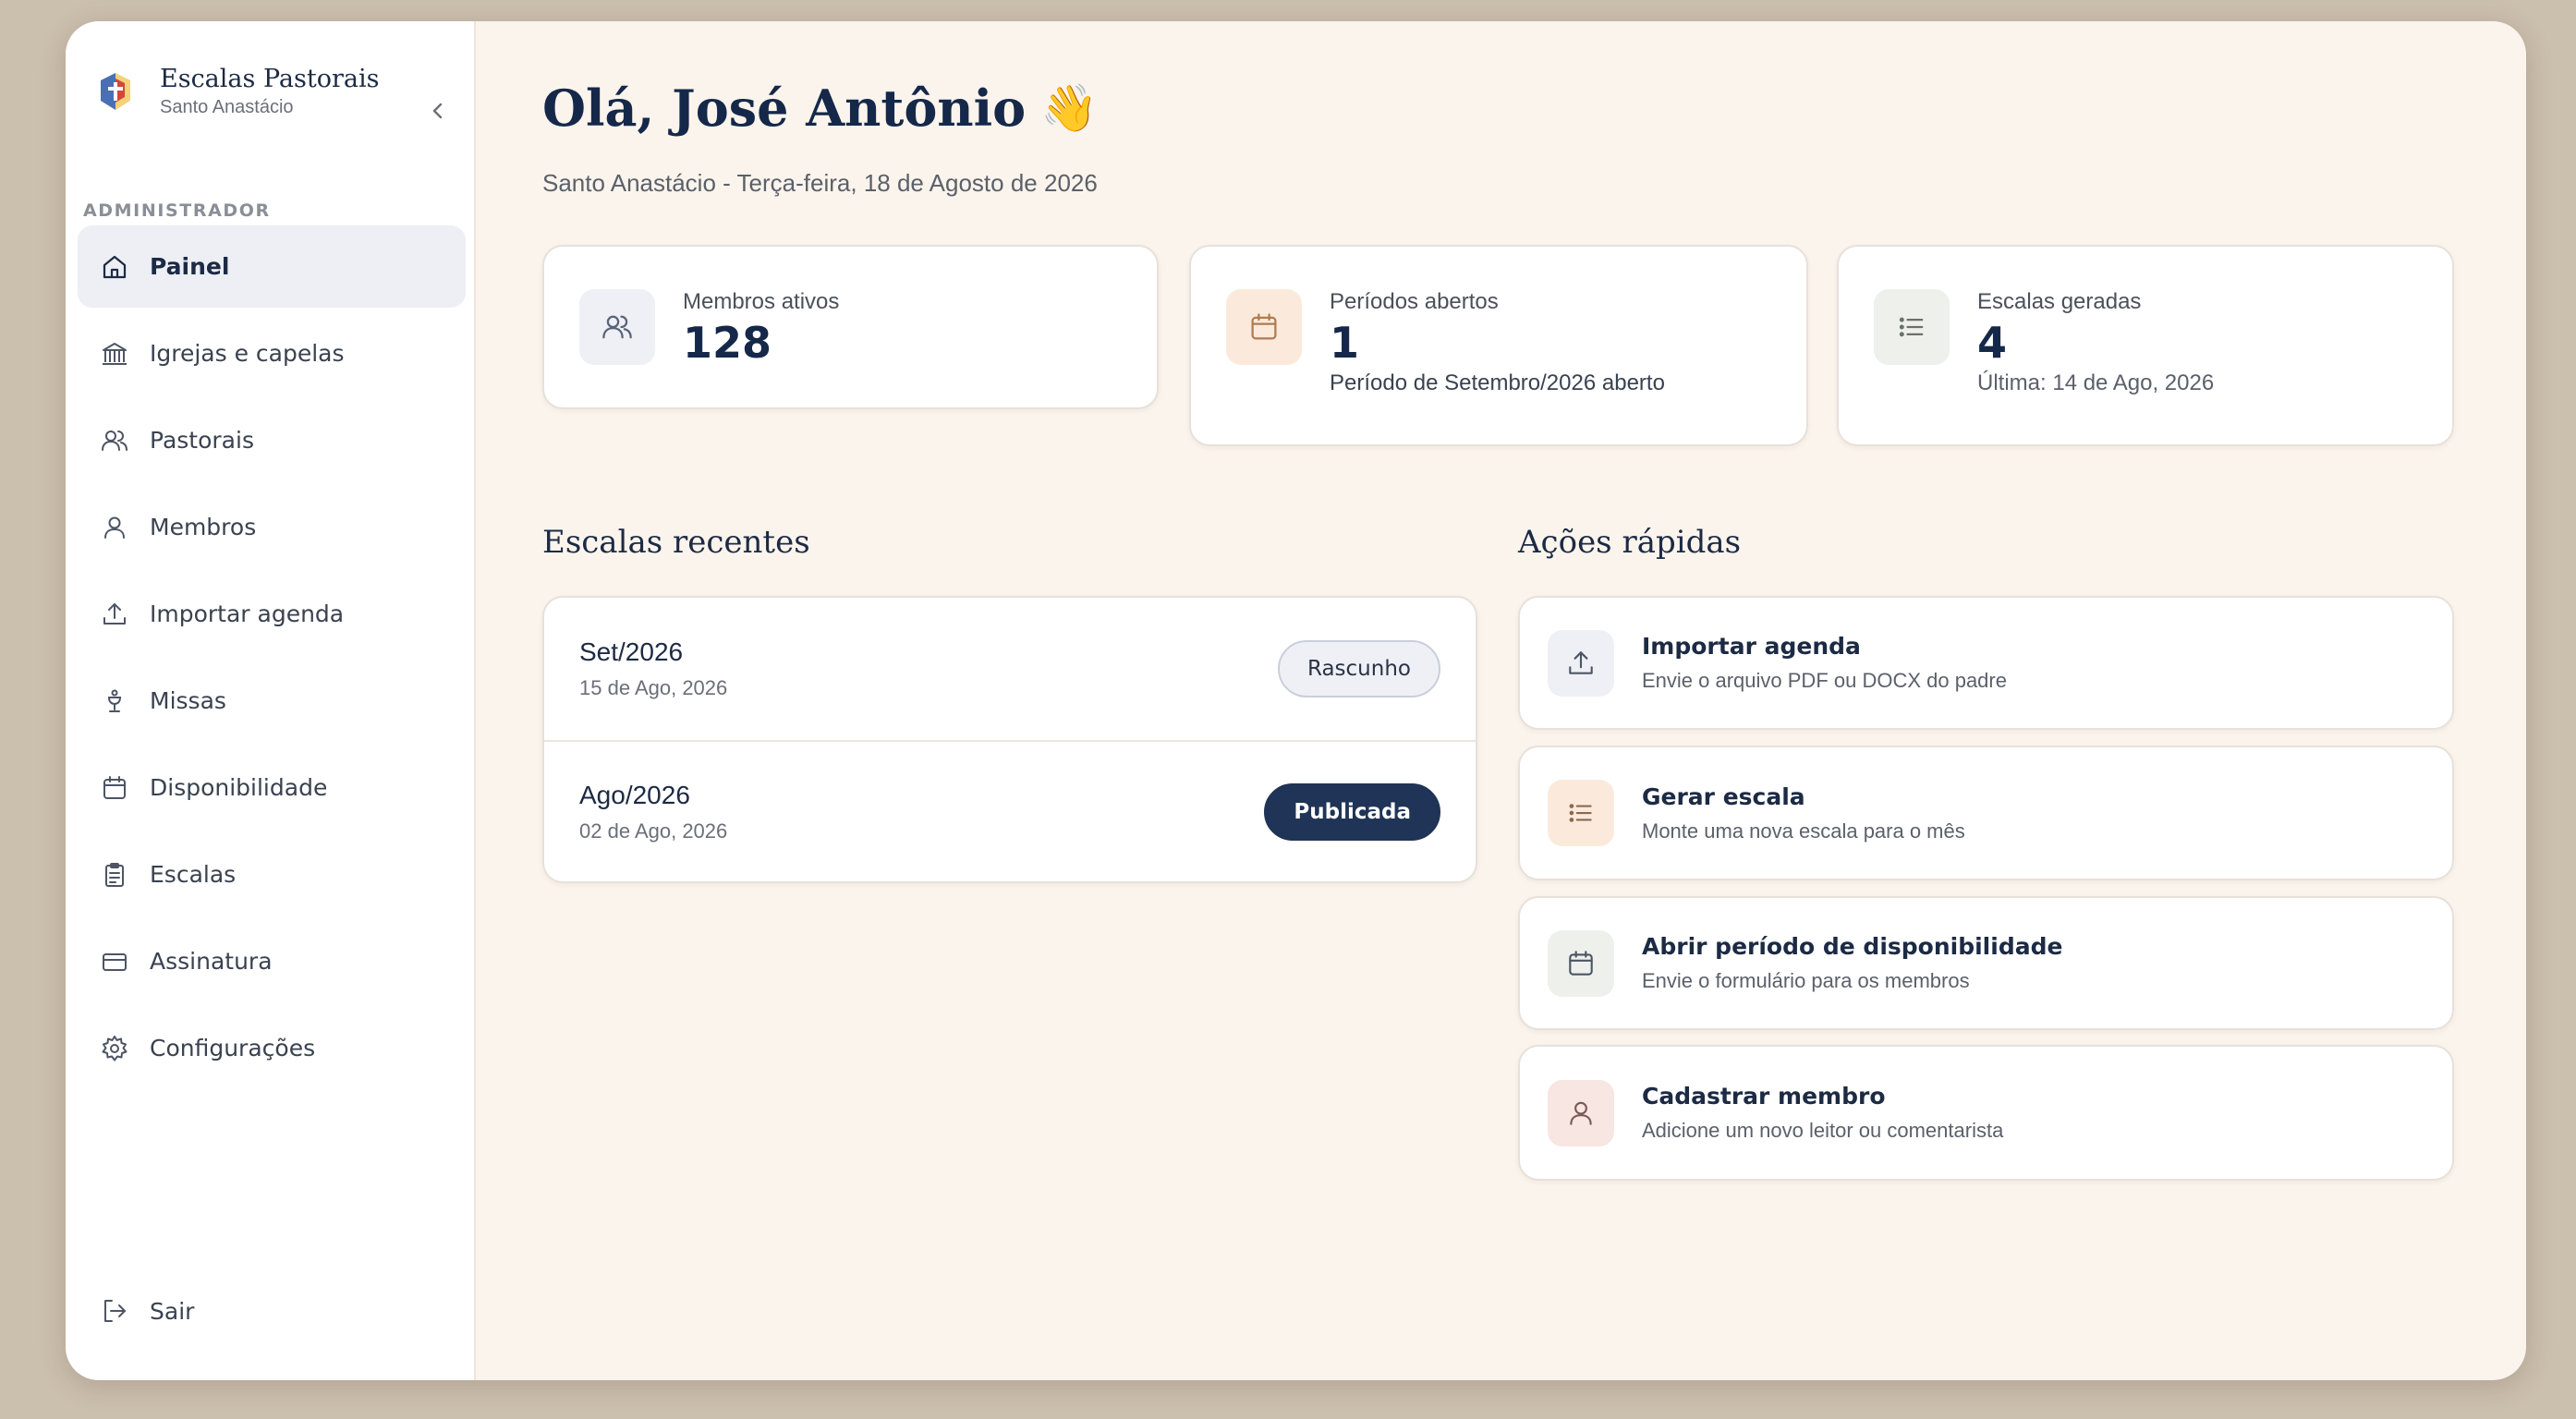 The height and width of the screenshot is (1419, 2576). Describe the element at coordinates (1824, 680) in the screenshot. I see `action-description: Envie o arquivo PDF ou DOCX do padre` at that location.